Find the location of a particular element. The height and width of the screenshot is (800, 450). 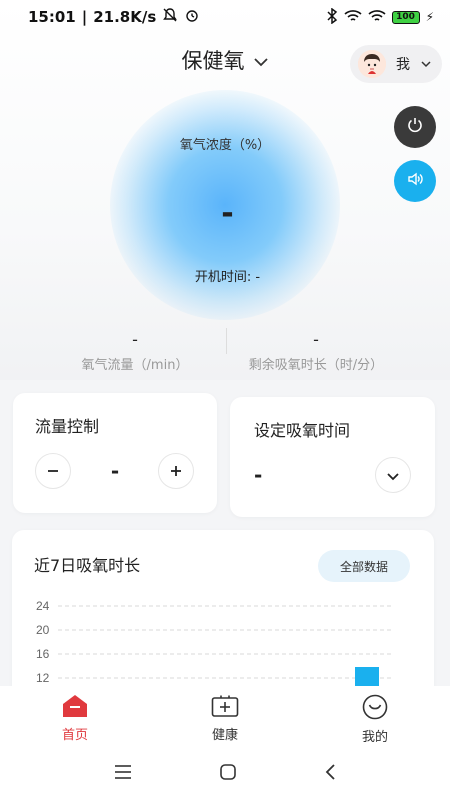

y-tick-label: 12 is located at coordinates (43, 678).